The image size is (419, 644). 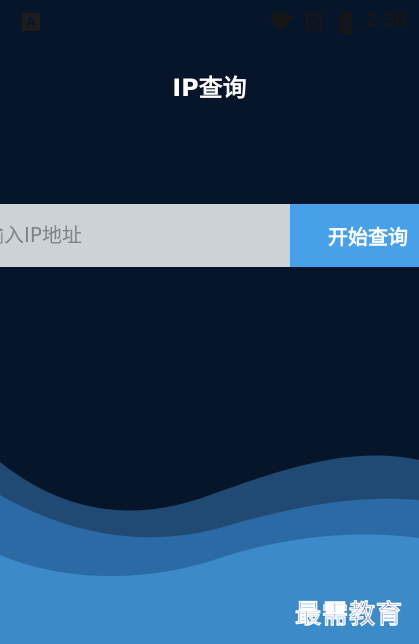 What do you see at coordinates (209, 23) in the screenshot?
I see `status-bar: A 2:56` at bounding box center [209, 23].